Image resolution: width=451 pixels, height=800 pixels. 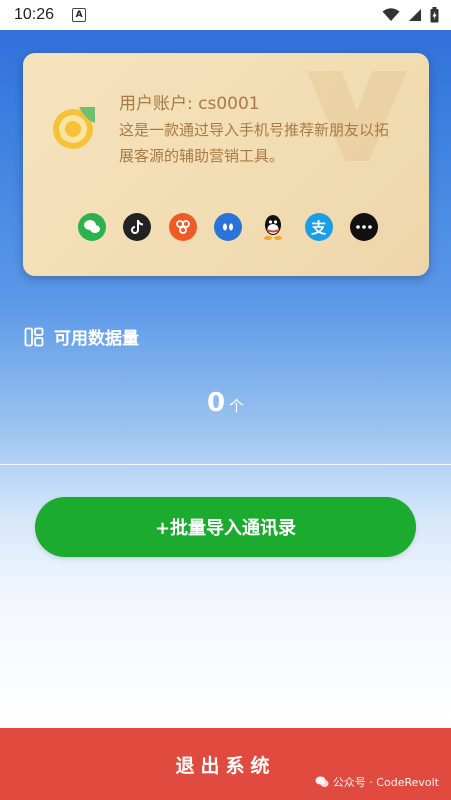 I want to click on watermark-text: 公众号 · CodeRevolt, so click(x=385, y=782).